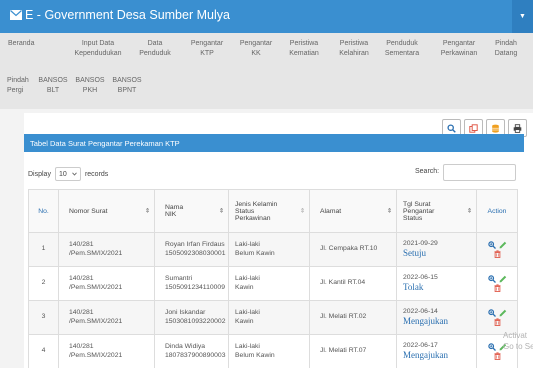 Image resolution: width=533 pixels, height=368 pixels. I want to click on watermark-line-2: Go to Se, so click(518, 346).